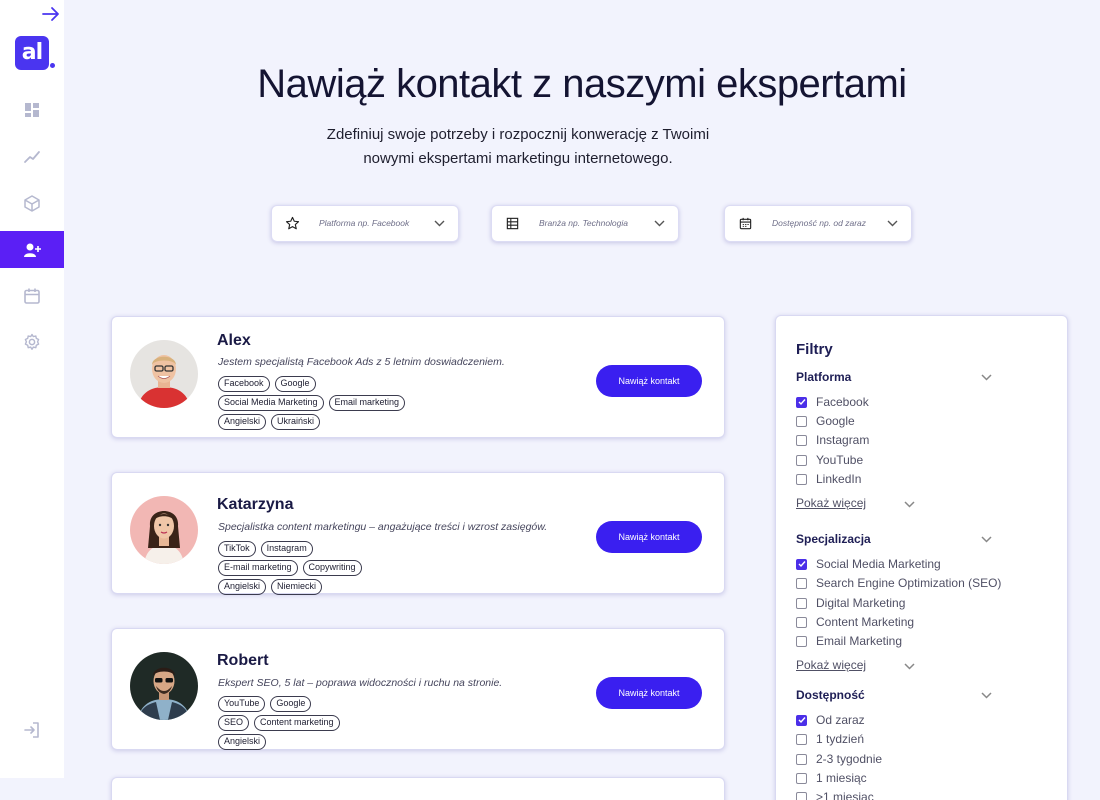 Image resolution: width=1100 pixels, height=800 pixels. I want to click on box-icon, so click(32, 203).